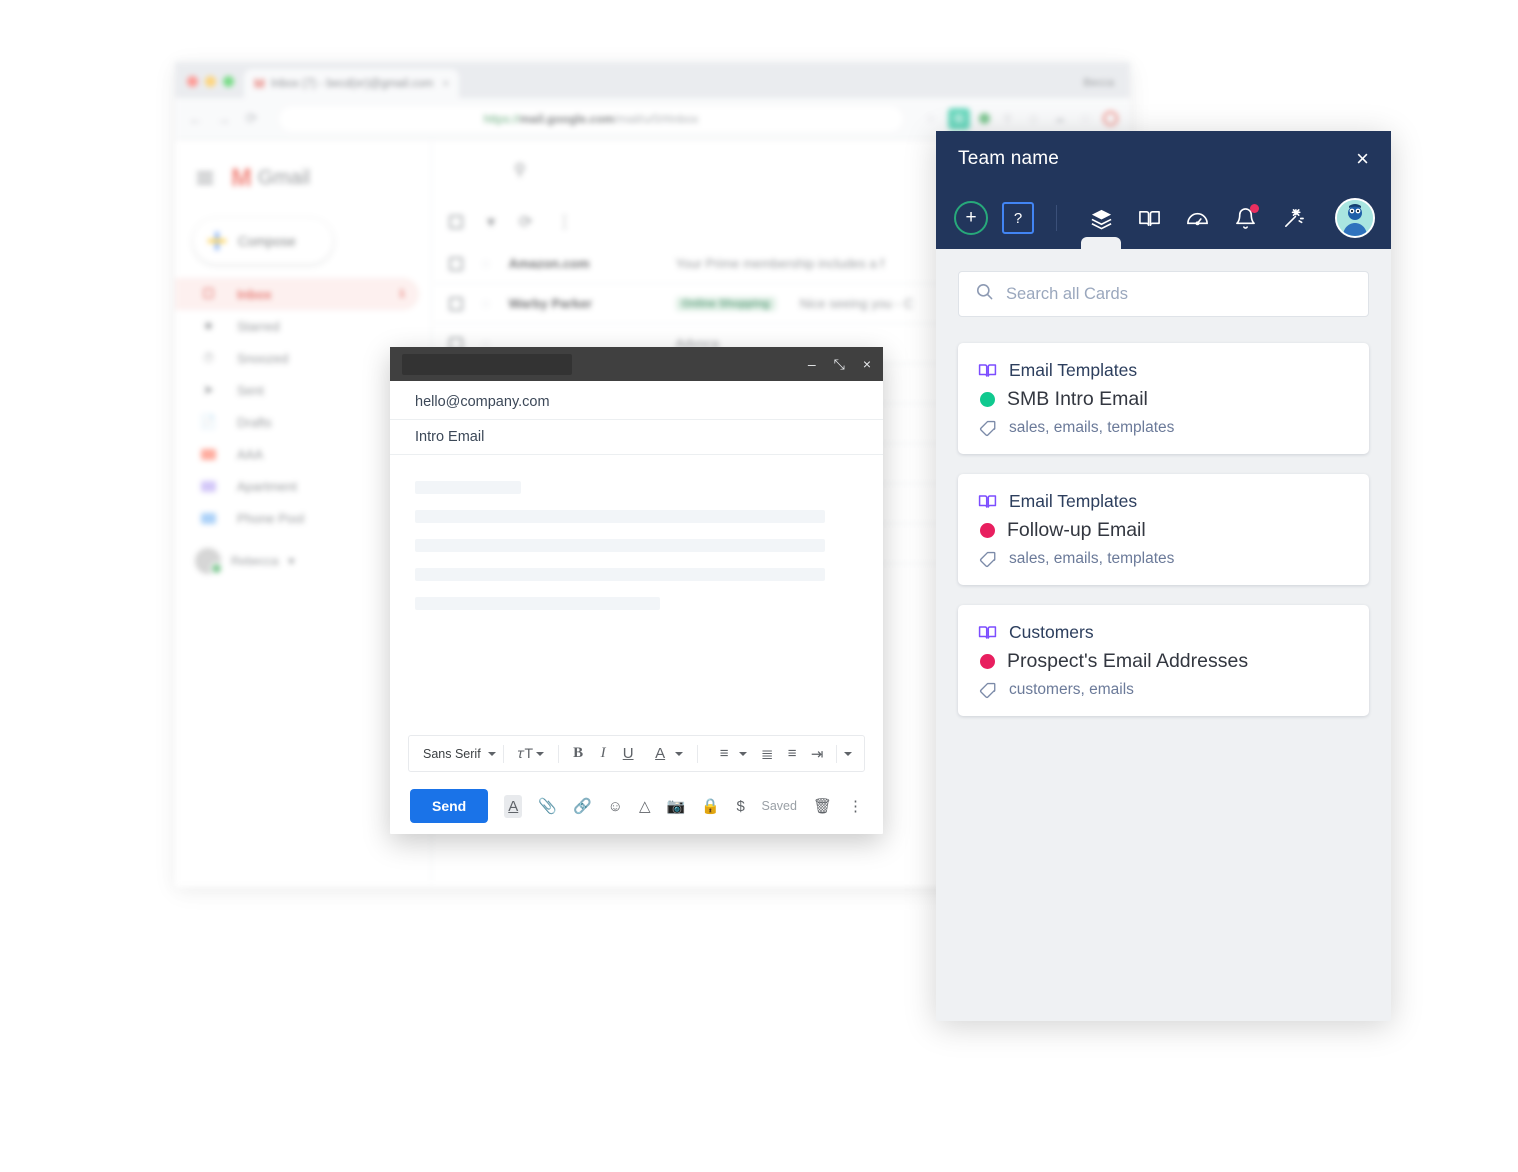  I want to click on compose-body, so click(636, 595).